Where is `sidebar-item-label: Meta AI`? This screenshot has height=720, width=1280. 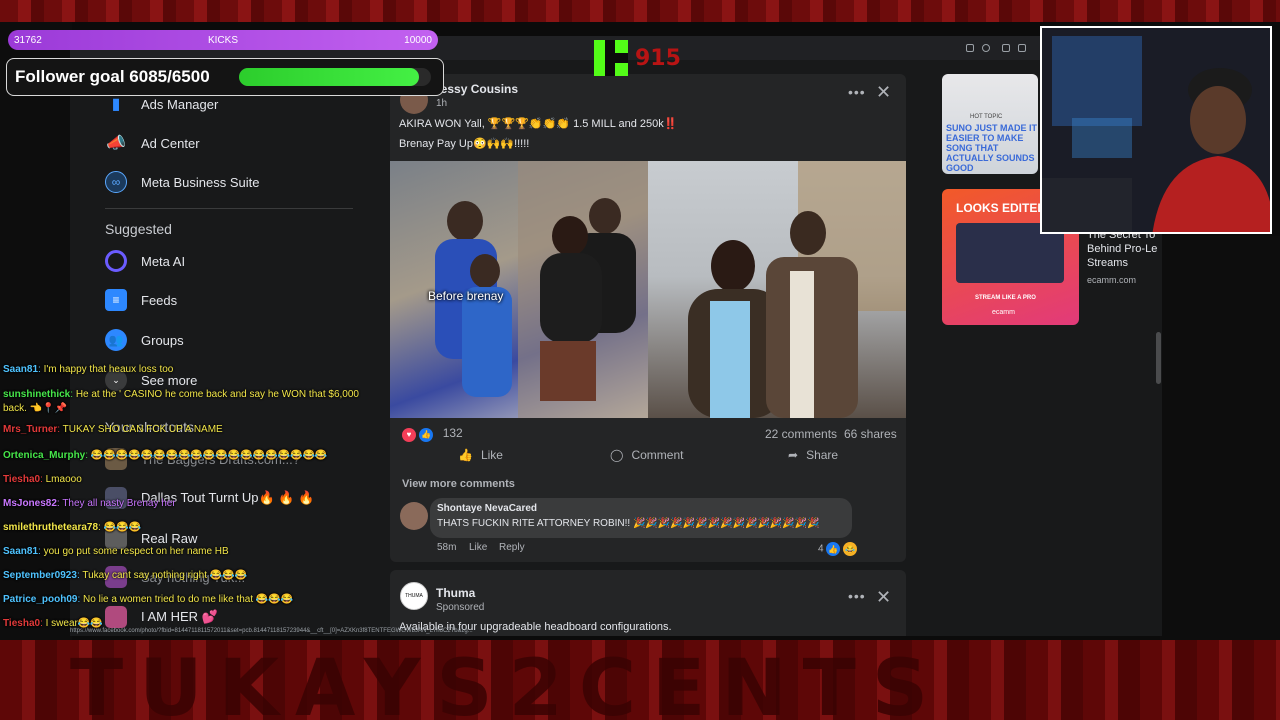
sidebar-item-label: Meta AI is located at coordinates (163, 261).